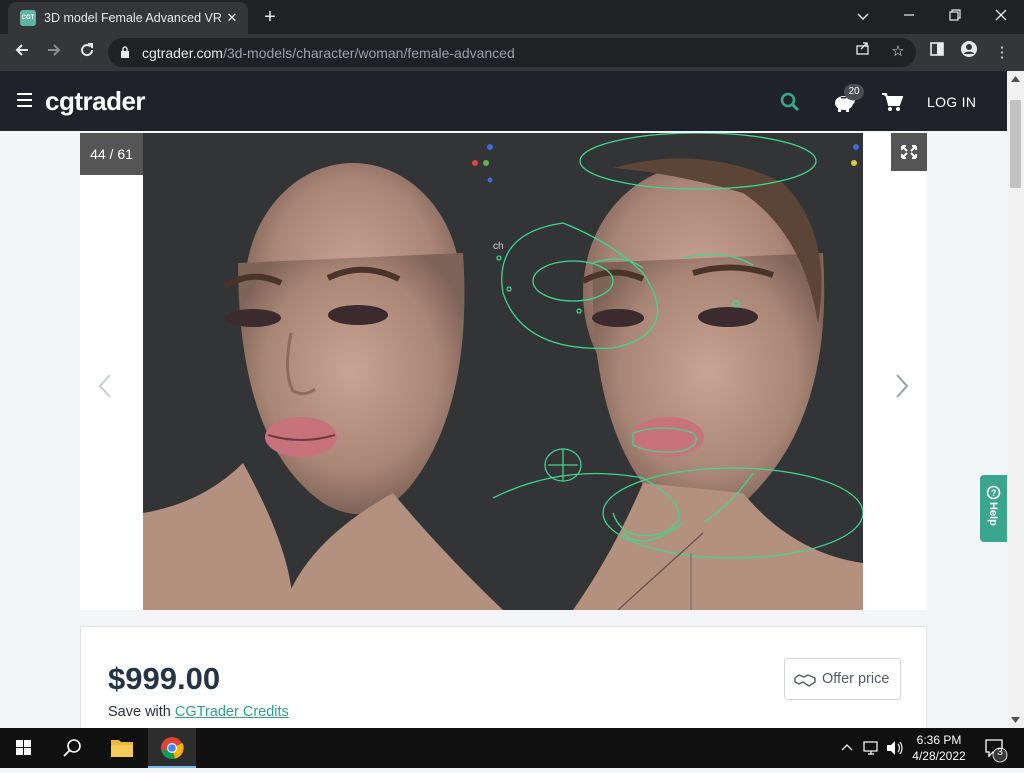  I want to click on handshake-icon, so click(805, 680).